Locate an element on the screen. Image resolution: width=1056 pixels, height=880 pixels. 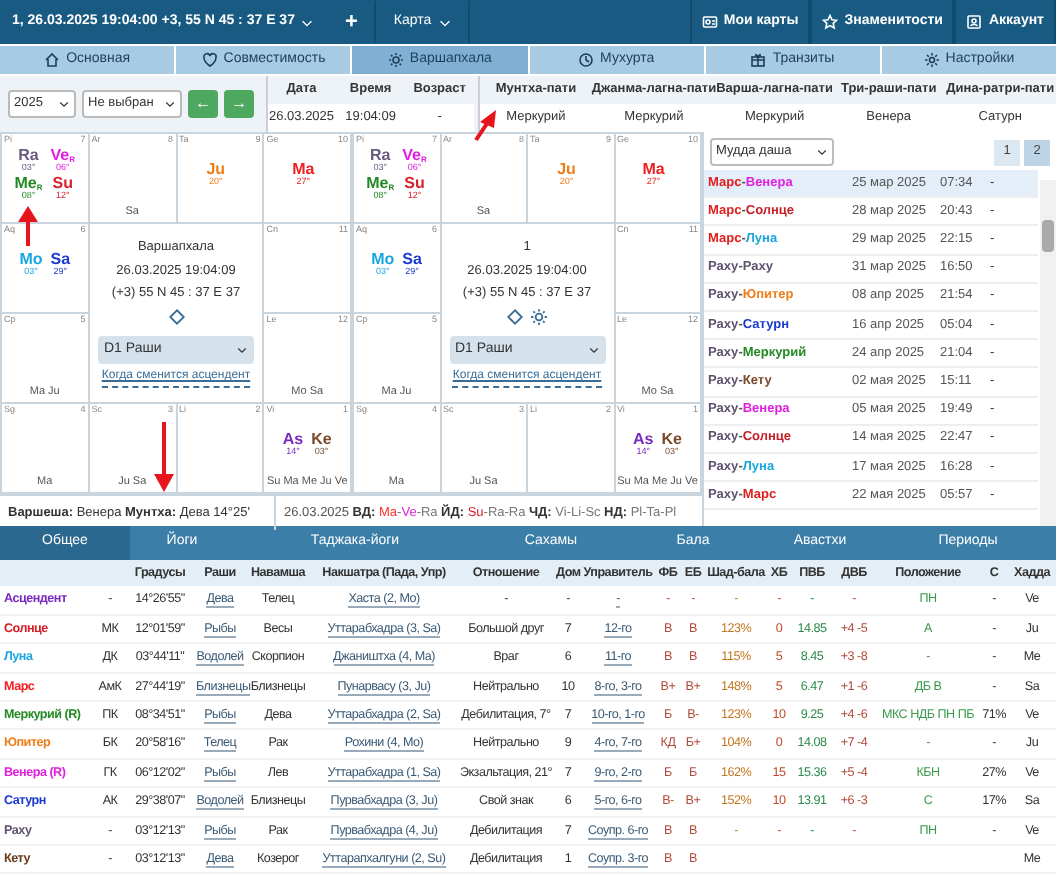
settings-icon is located at coordinates (931, 60).